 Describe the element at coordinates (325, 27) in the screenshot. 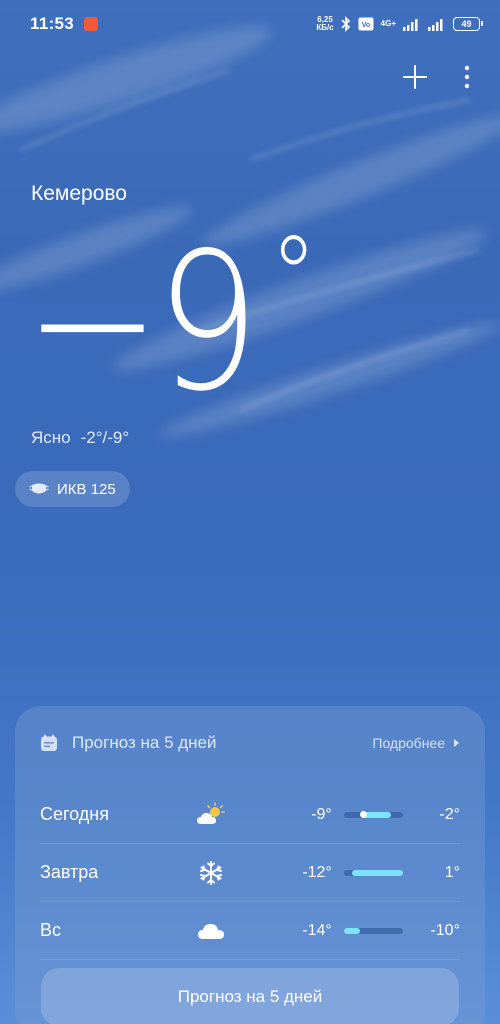

I see `net-speed-unit: КБ/с` at that location.